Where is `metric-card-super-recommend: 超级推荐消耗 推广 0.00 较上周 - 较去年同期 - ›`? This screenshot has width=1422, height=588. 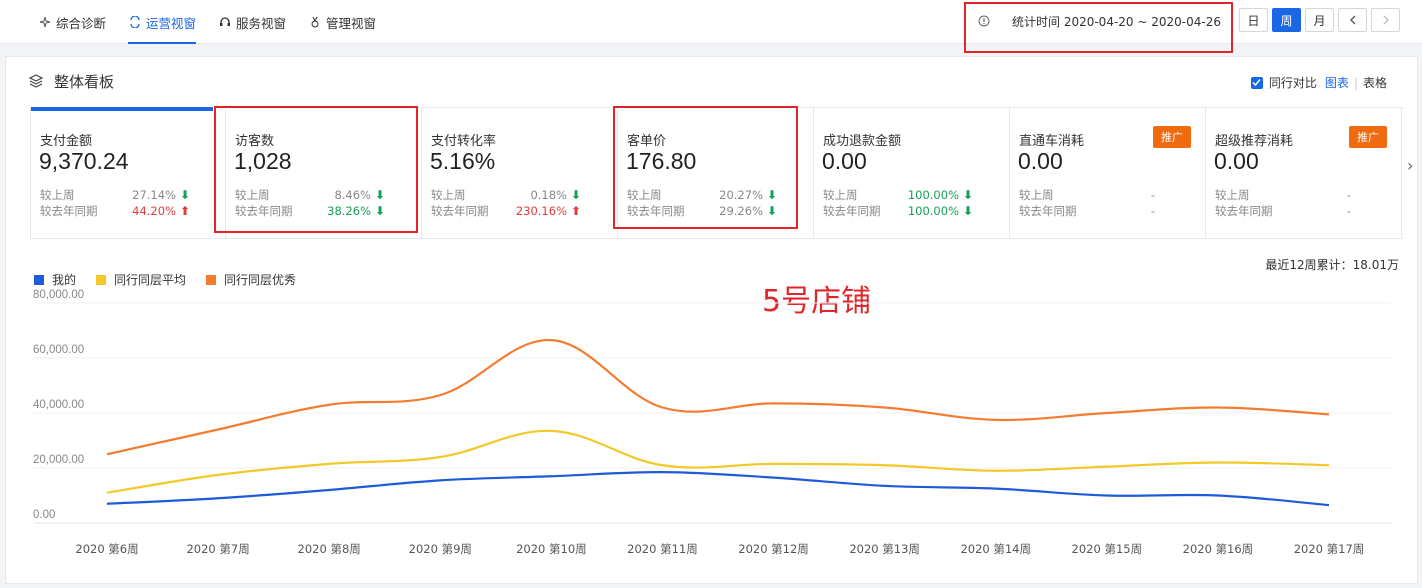 metric-card-super-recommend: 超级推荐消耗 推广 0.00 较上周 - 较去年同期 - › is located at coordinates (1309, 173).